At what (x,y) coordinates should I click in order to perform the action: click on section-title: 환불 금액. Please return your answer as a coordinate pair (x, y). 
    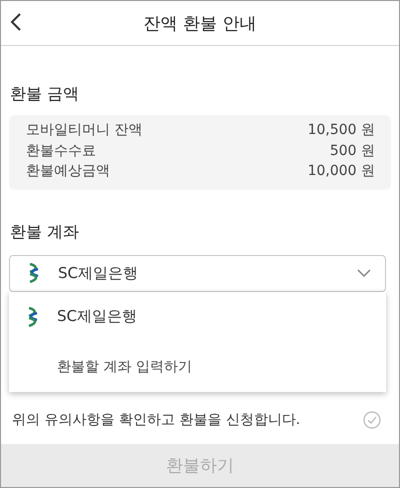
    Looking at the image, I should click on (45, 94).